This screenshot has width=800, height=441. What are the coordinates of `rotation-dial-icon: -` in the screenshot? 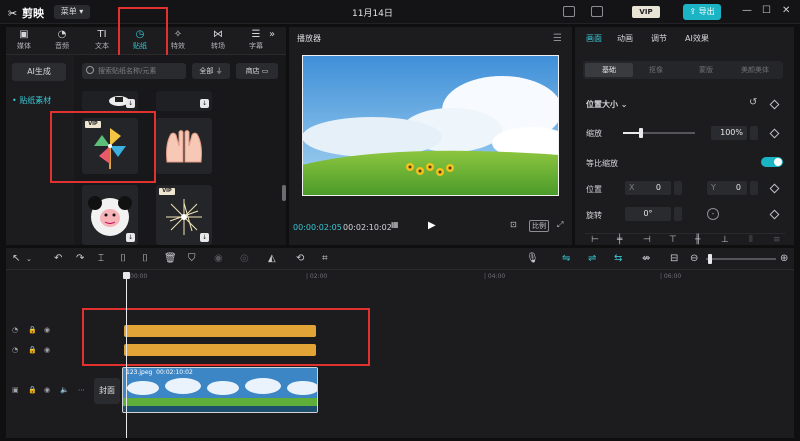 It's located at (713, 214).